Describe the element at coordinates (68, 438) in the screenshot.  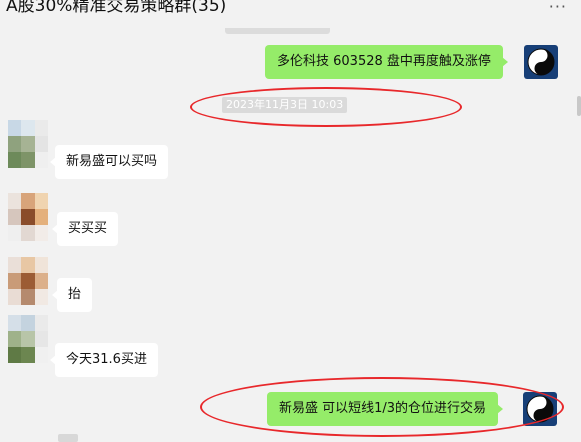
I see `next-message-edge` at that location.